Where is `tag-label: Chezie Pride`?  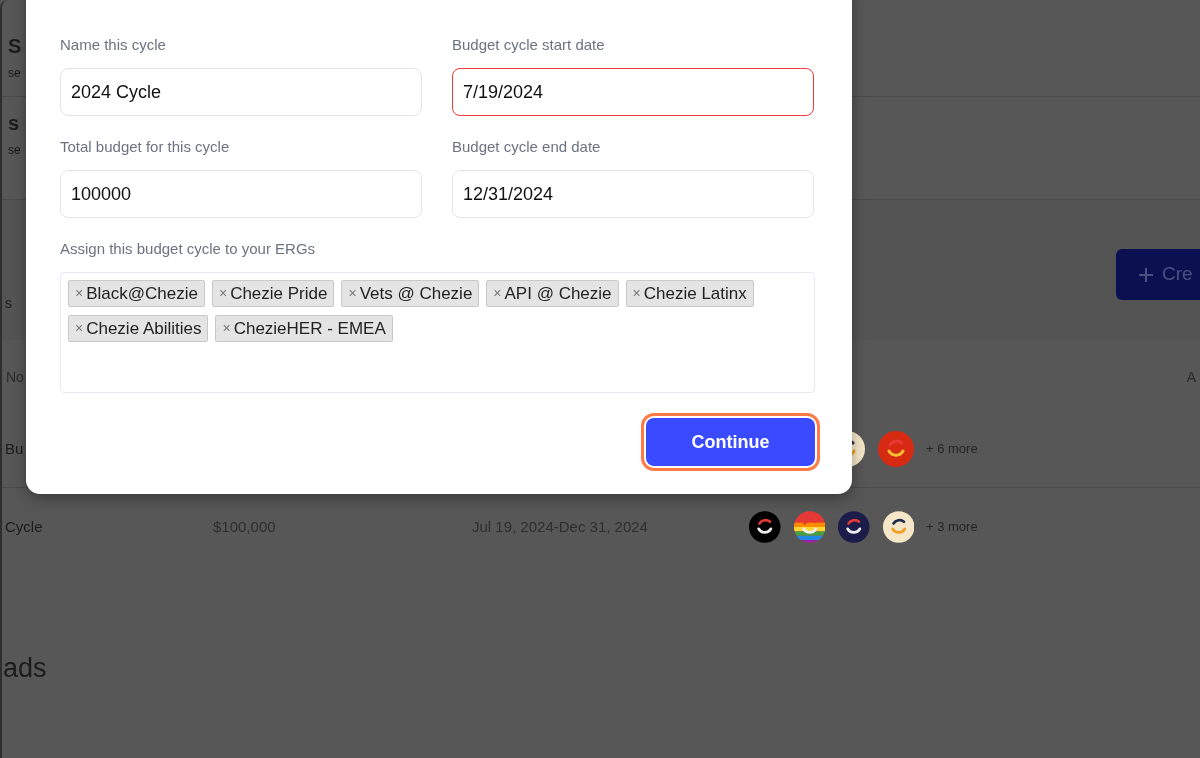 tag-label: Chezie Pride is located at coordinates (279, 293).